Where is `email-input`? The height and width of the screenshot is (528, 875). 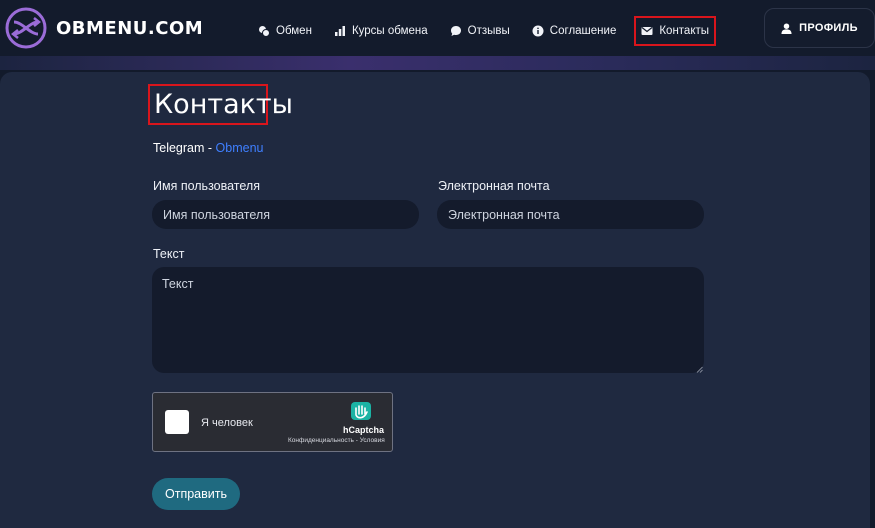 email-input is located at coordinates (570, 214).